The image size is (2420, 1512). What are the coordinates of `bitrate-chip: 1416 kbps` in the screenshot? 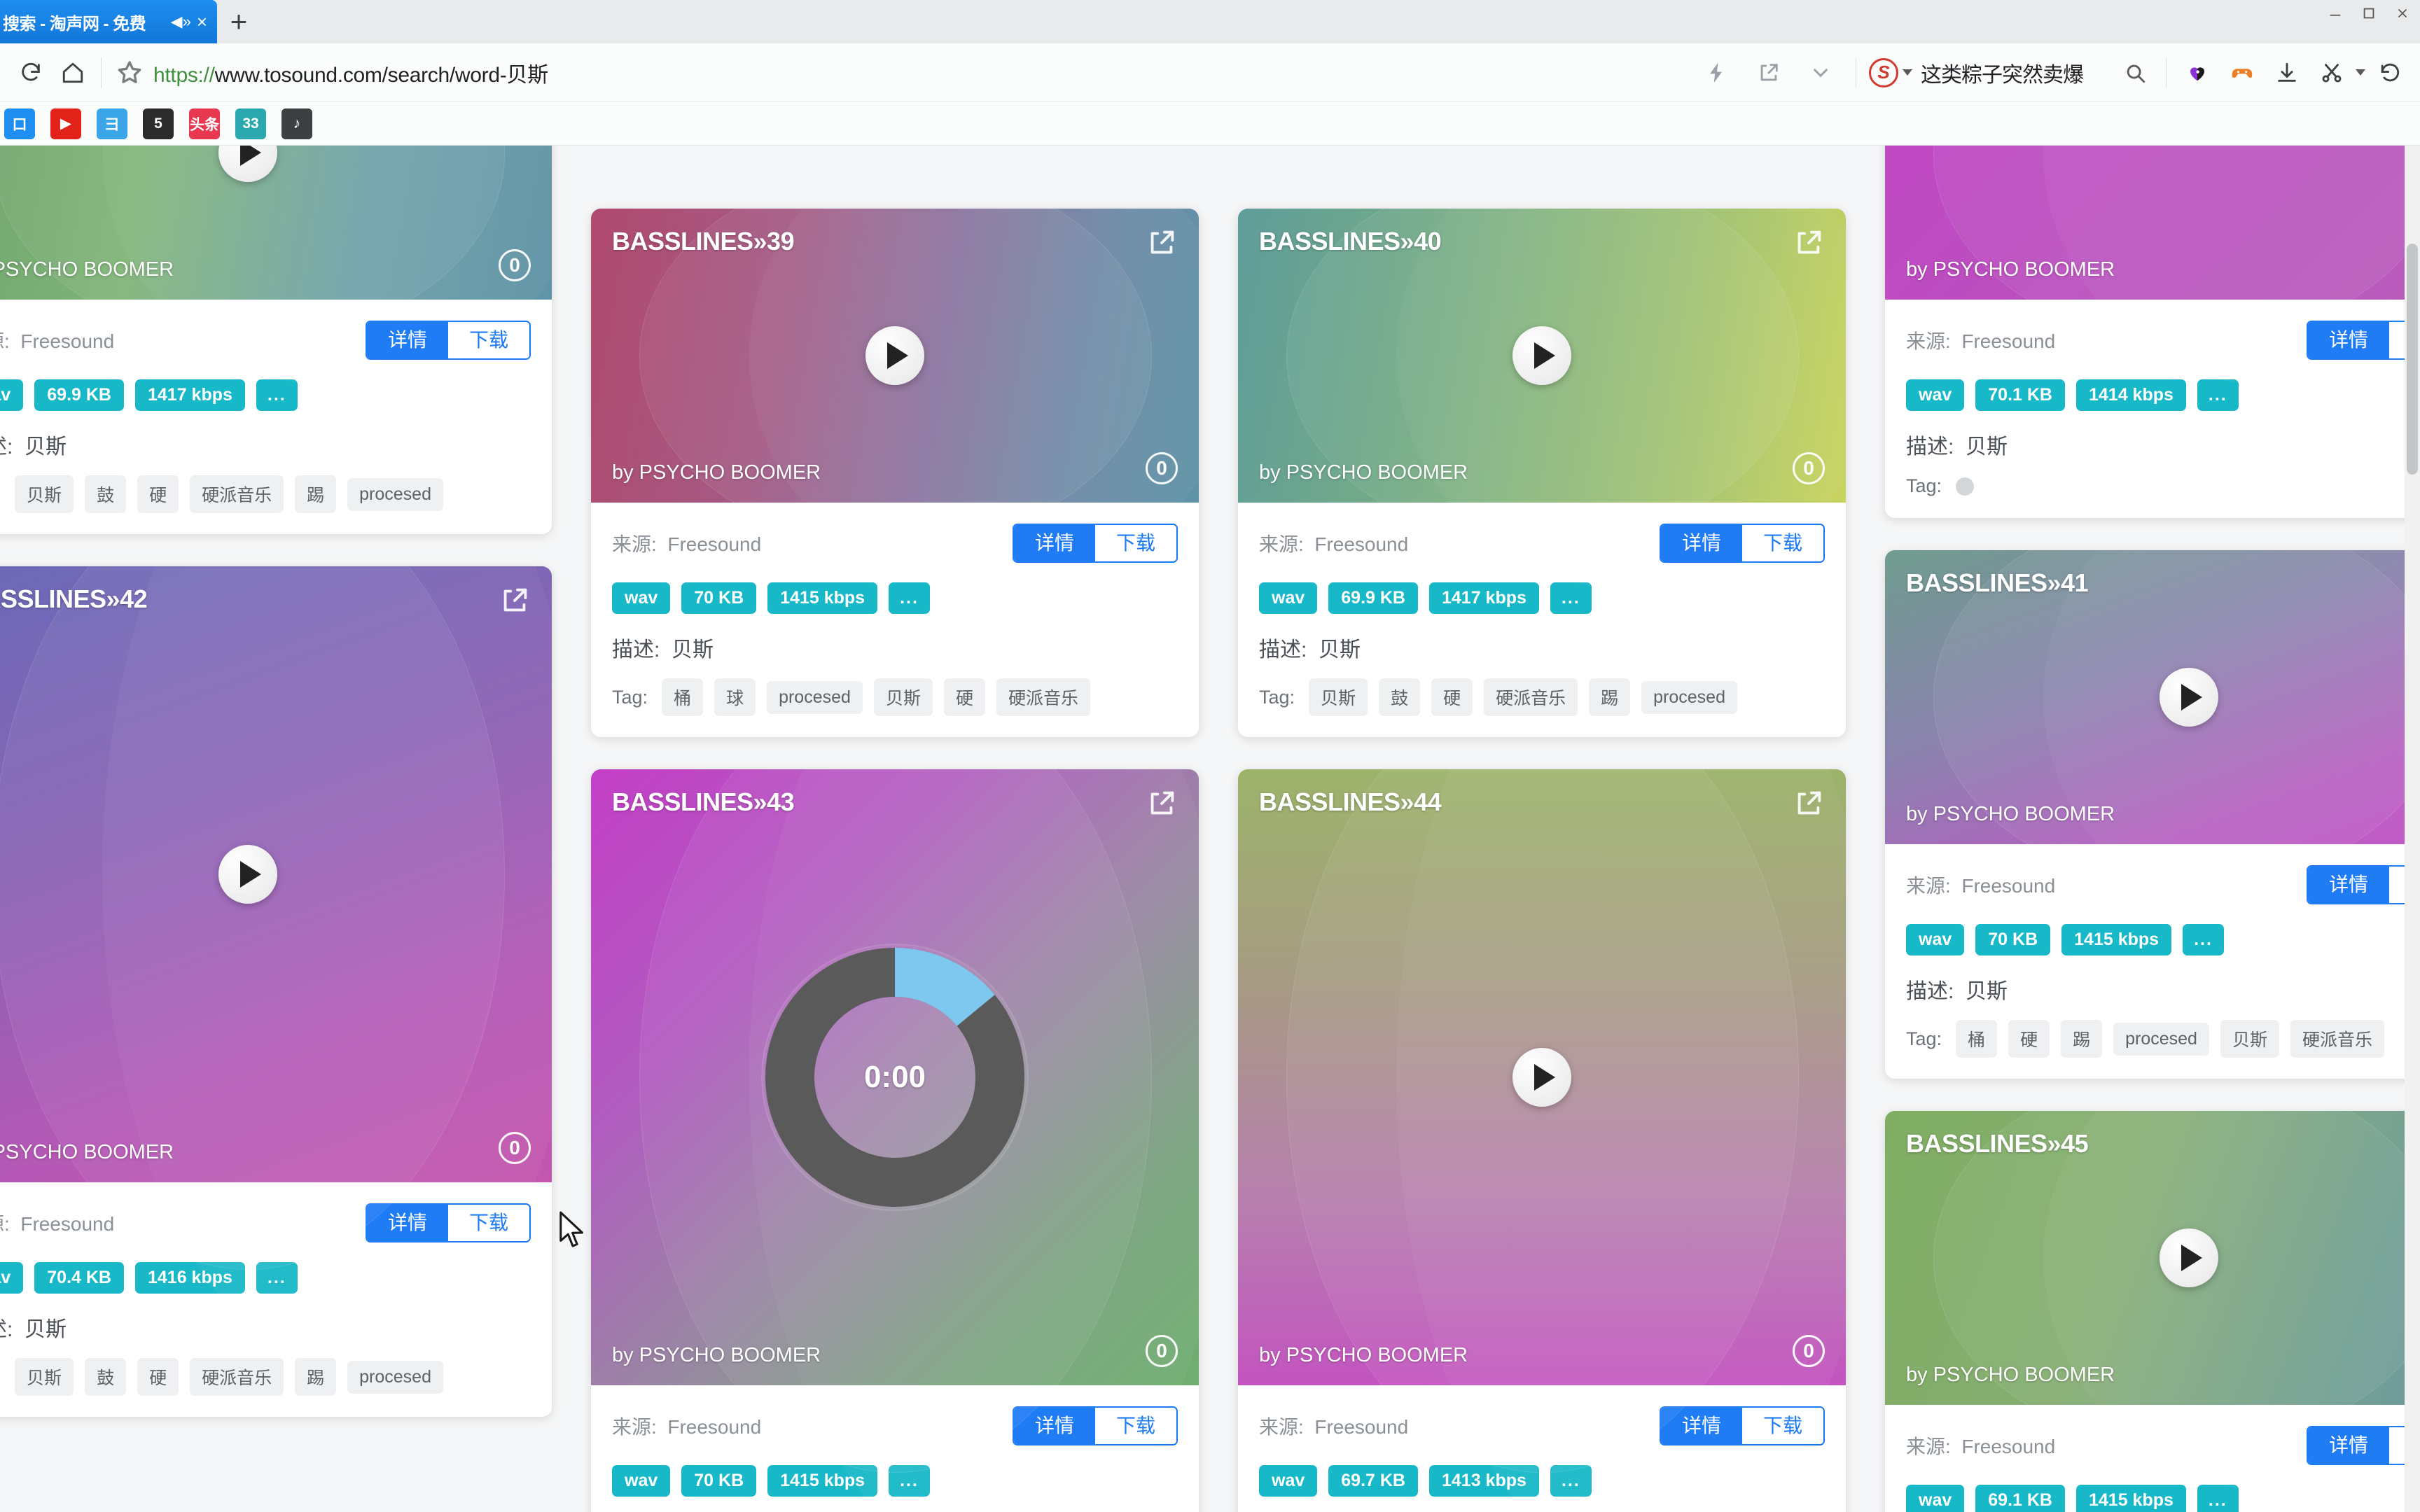 It's located at (189, 1278).